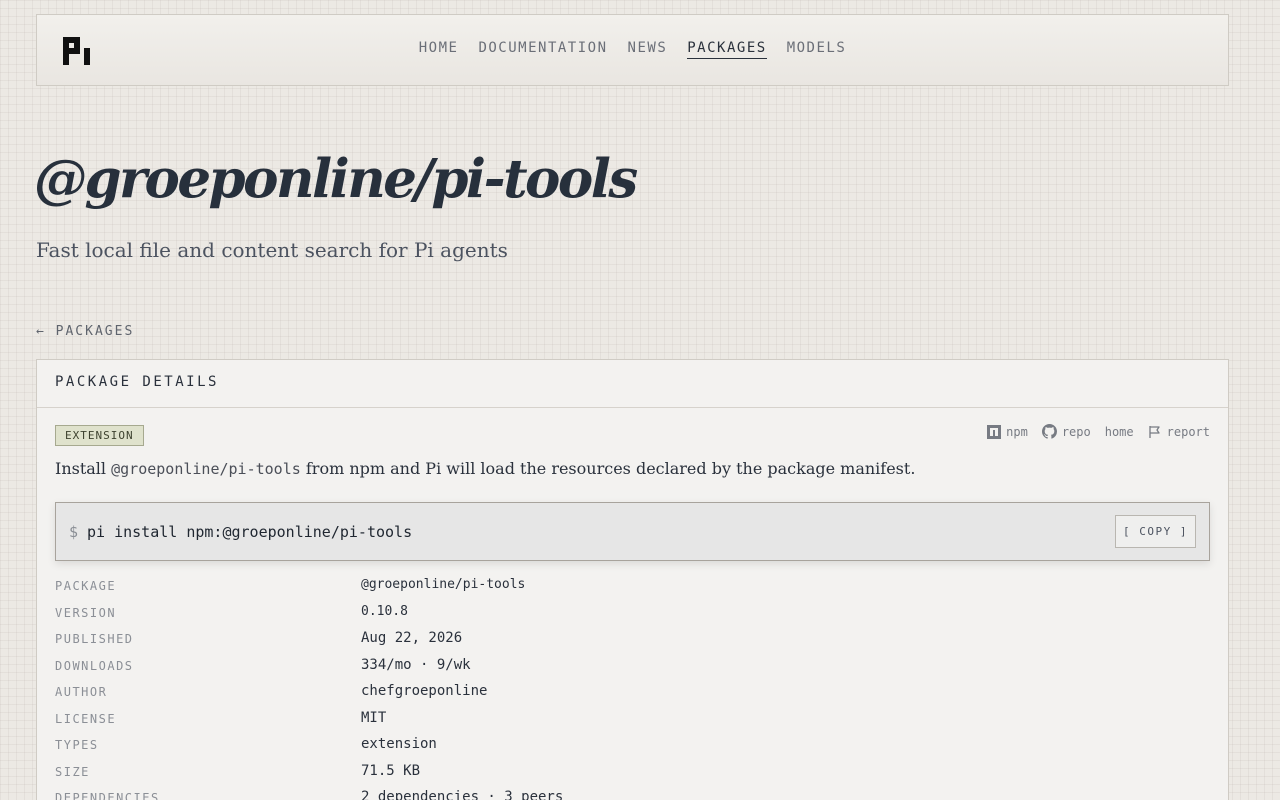 The height and width of the screenshot is (800, 1280). What do you see at coordinates (424, 691) in the screenshot?
I see `meta-value: chefgroeponline` at bounding box center [424, 691].